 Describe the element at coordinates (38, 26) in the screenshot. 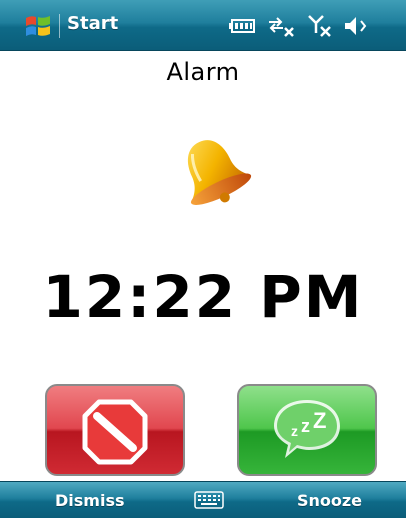

I see `windows-logo-icon` at that location.